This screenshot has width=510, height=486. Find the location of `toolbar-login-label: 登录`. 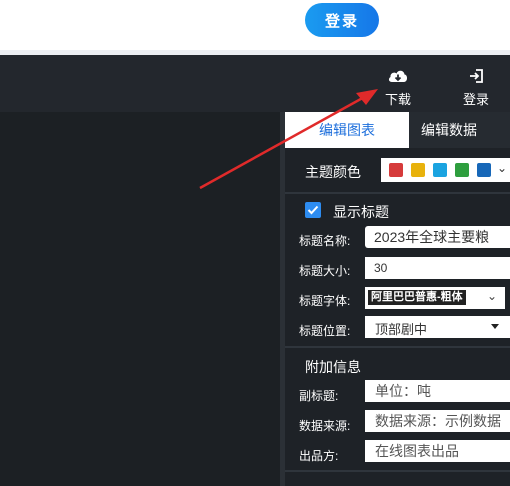

toolbar-login-label: 登录 is located at coordinates (475, 99).